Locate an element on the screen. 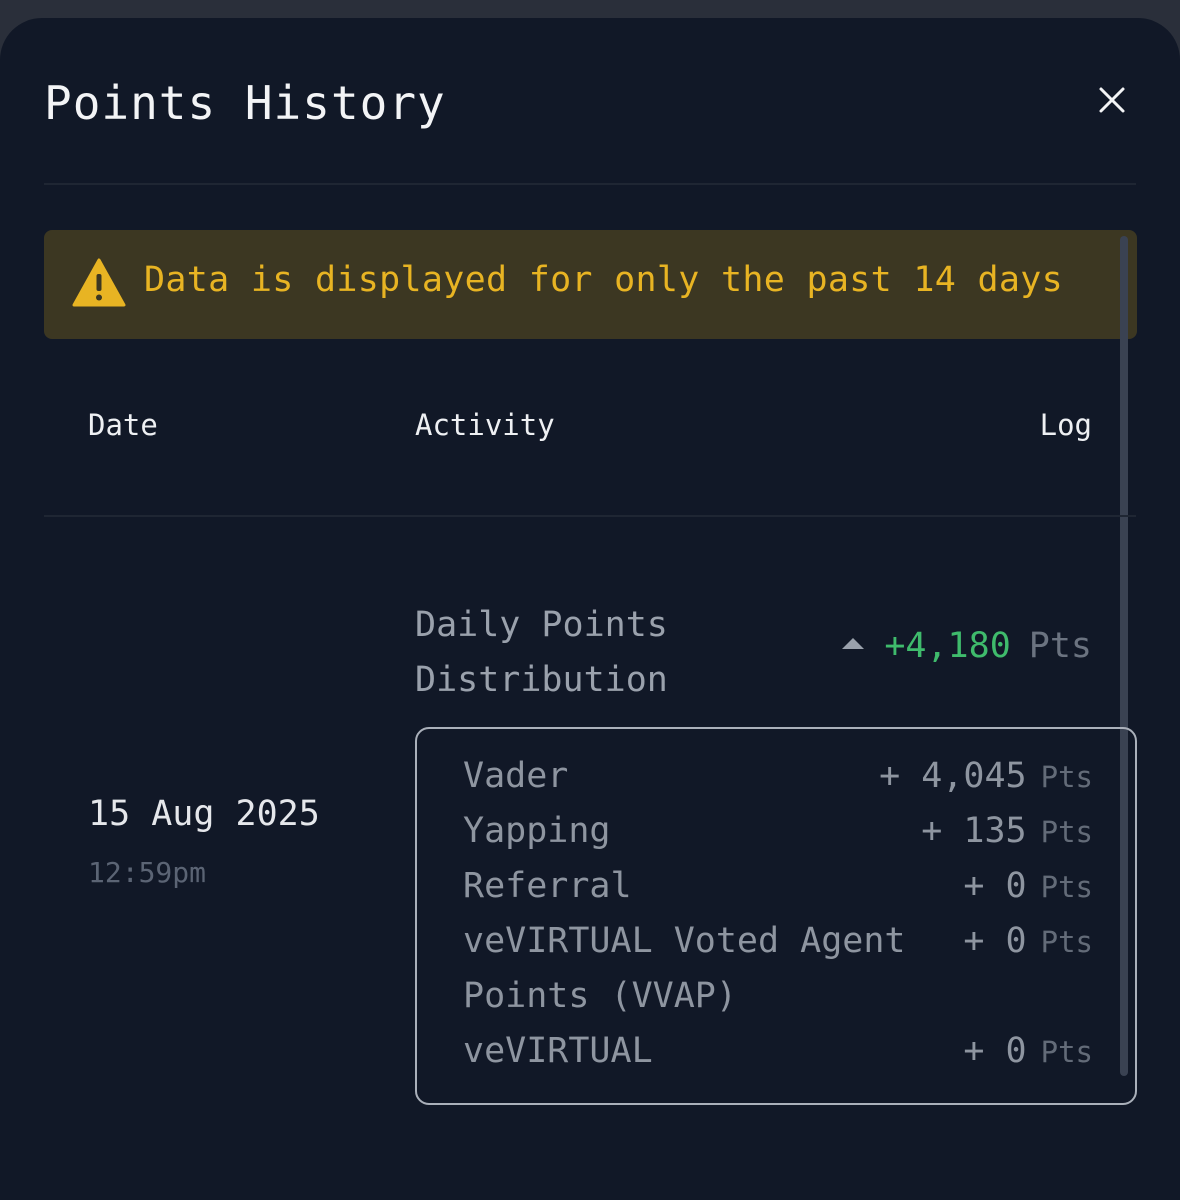  warning-icon is located at coordinates (99, 282).